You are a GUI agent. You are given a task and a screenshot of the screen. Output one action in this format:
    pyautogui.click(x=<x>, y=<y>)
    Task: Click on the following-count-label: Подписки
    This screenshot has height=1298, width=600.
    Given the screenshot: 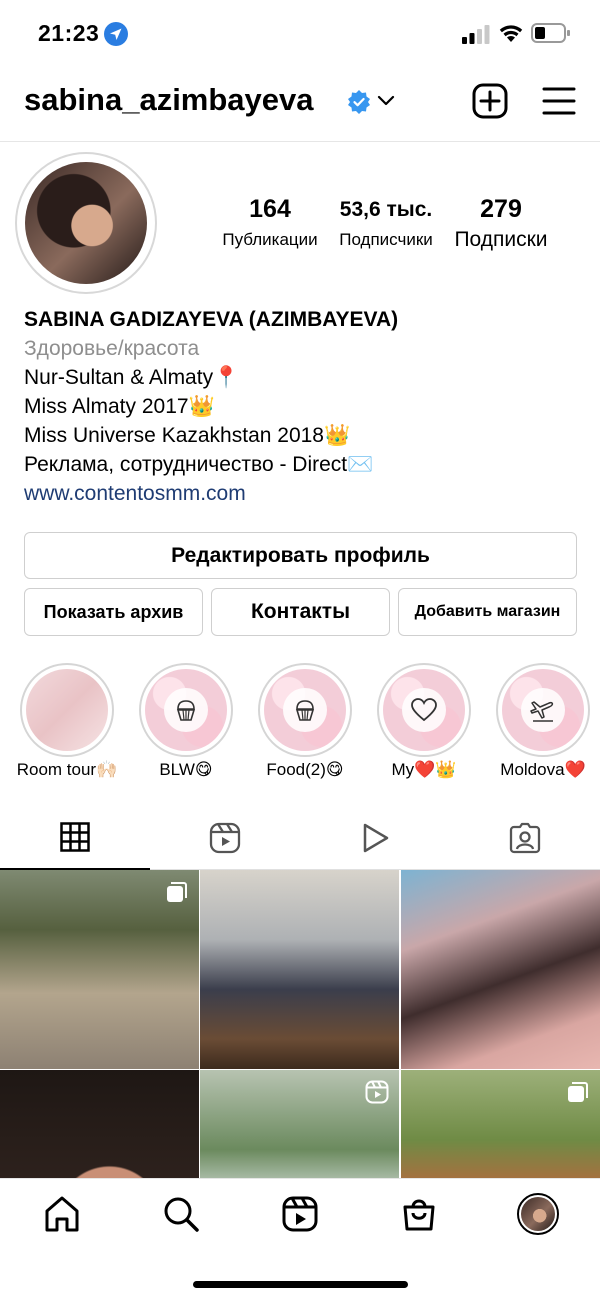 What is the action you would take?
    pyautogui.click(x=501, y=239)
    